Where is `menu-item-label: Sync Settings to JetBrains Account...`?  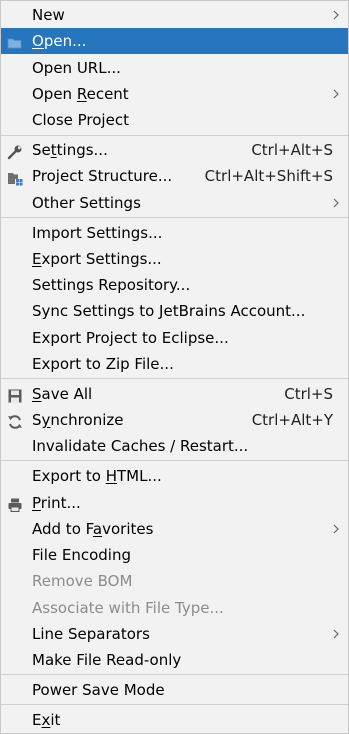 menu-item-label: Sync Settings to JetBrains Account... is located at coordinates (169, 311).